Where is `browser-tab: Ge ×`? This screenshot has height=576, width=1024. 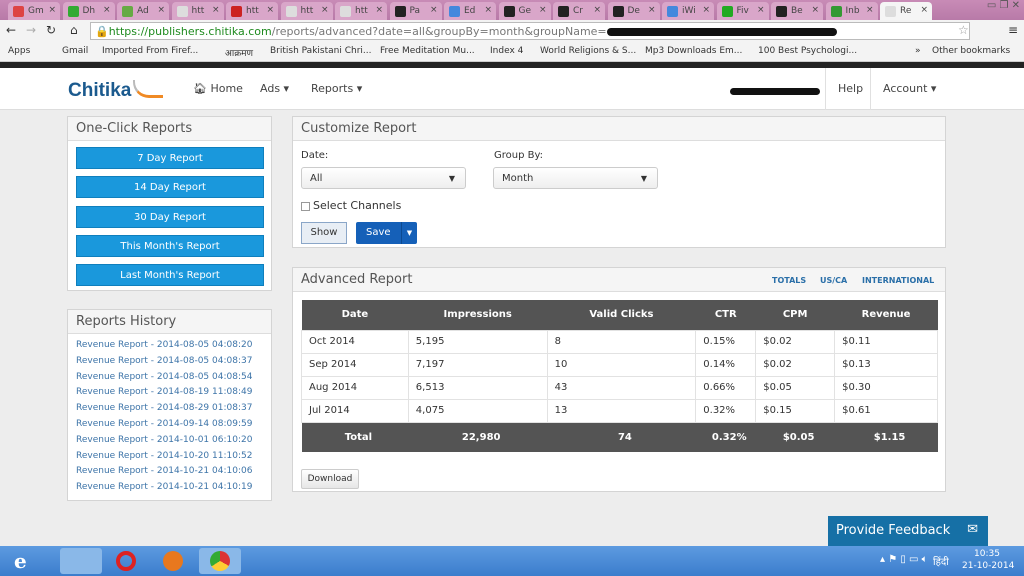
browser-tab: Ge × is located at coordinates (524, 11).